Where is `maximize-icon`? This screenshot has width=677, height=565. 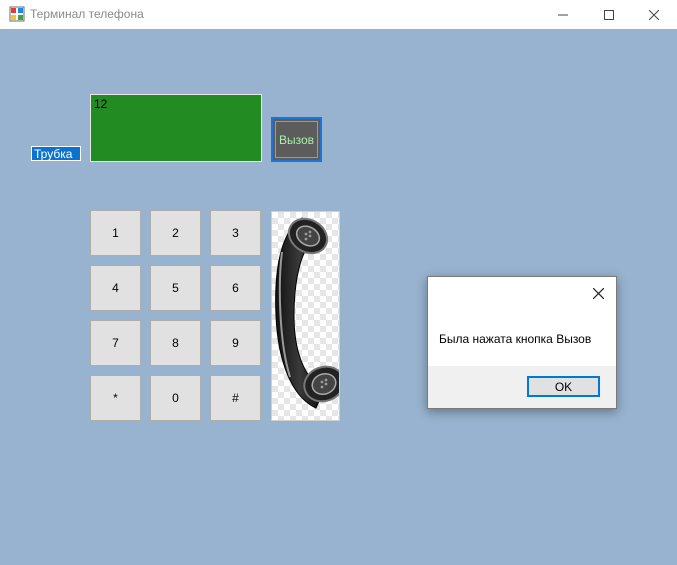 maximize-icon is located at coordinates (609, 14).